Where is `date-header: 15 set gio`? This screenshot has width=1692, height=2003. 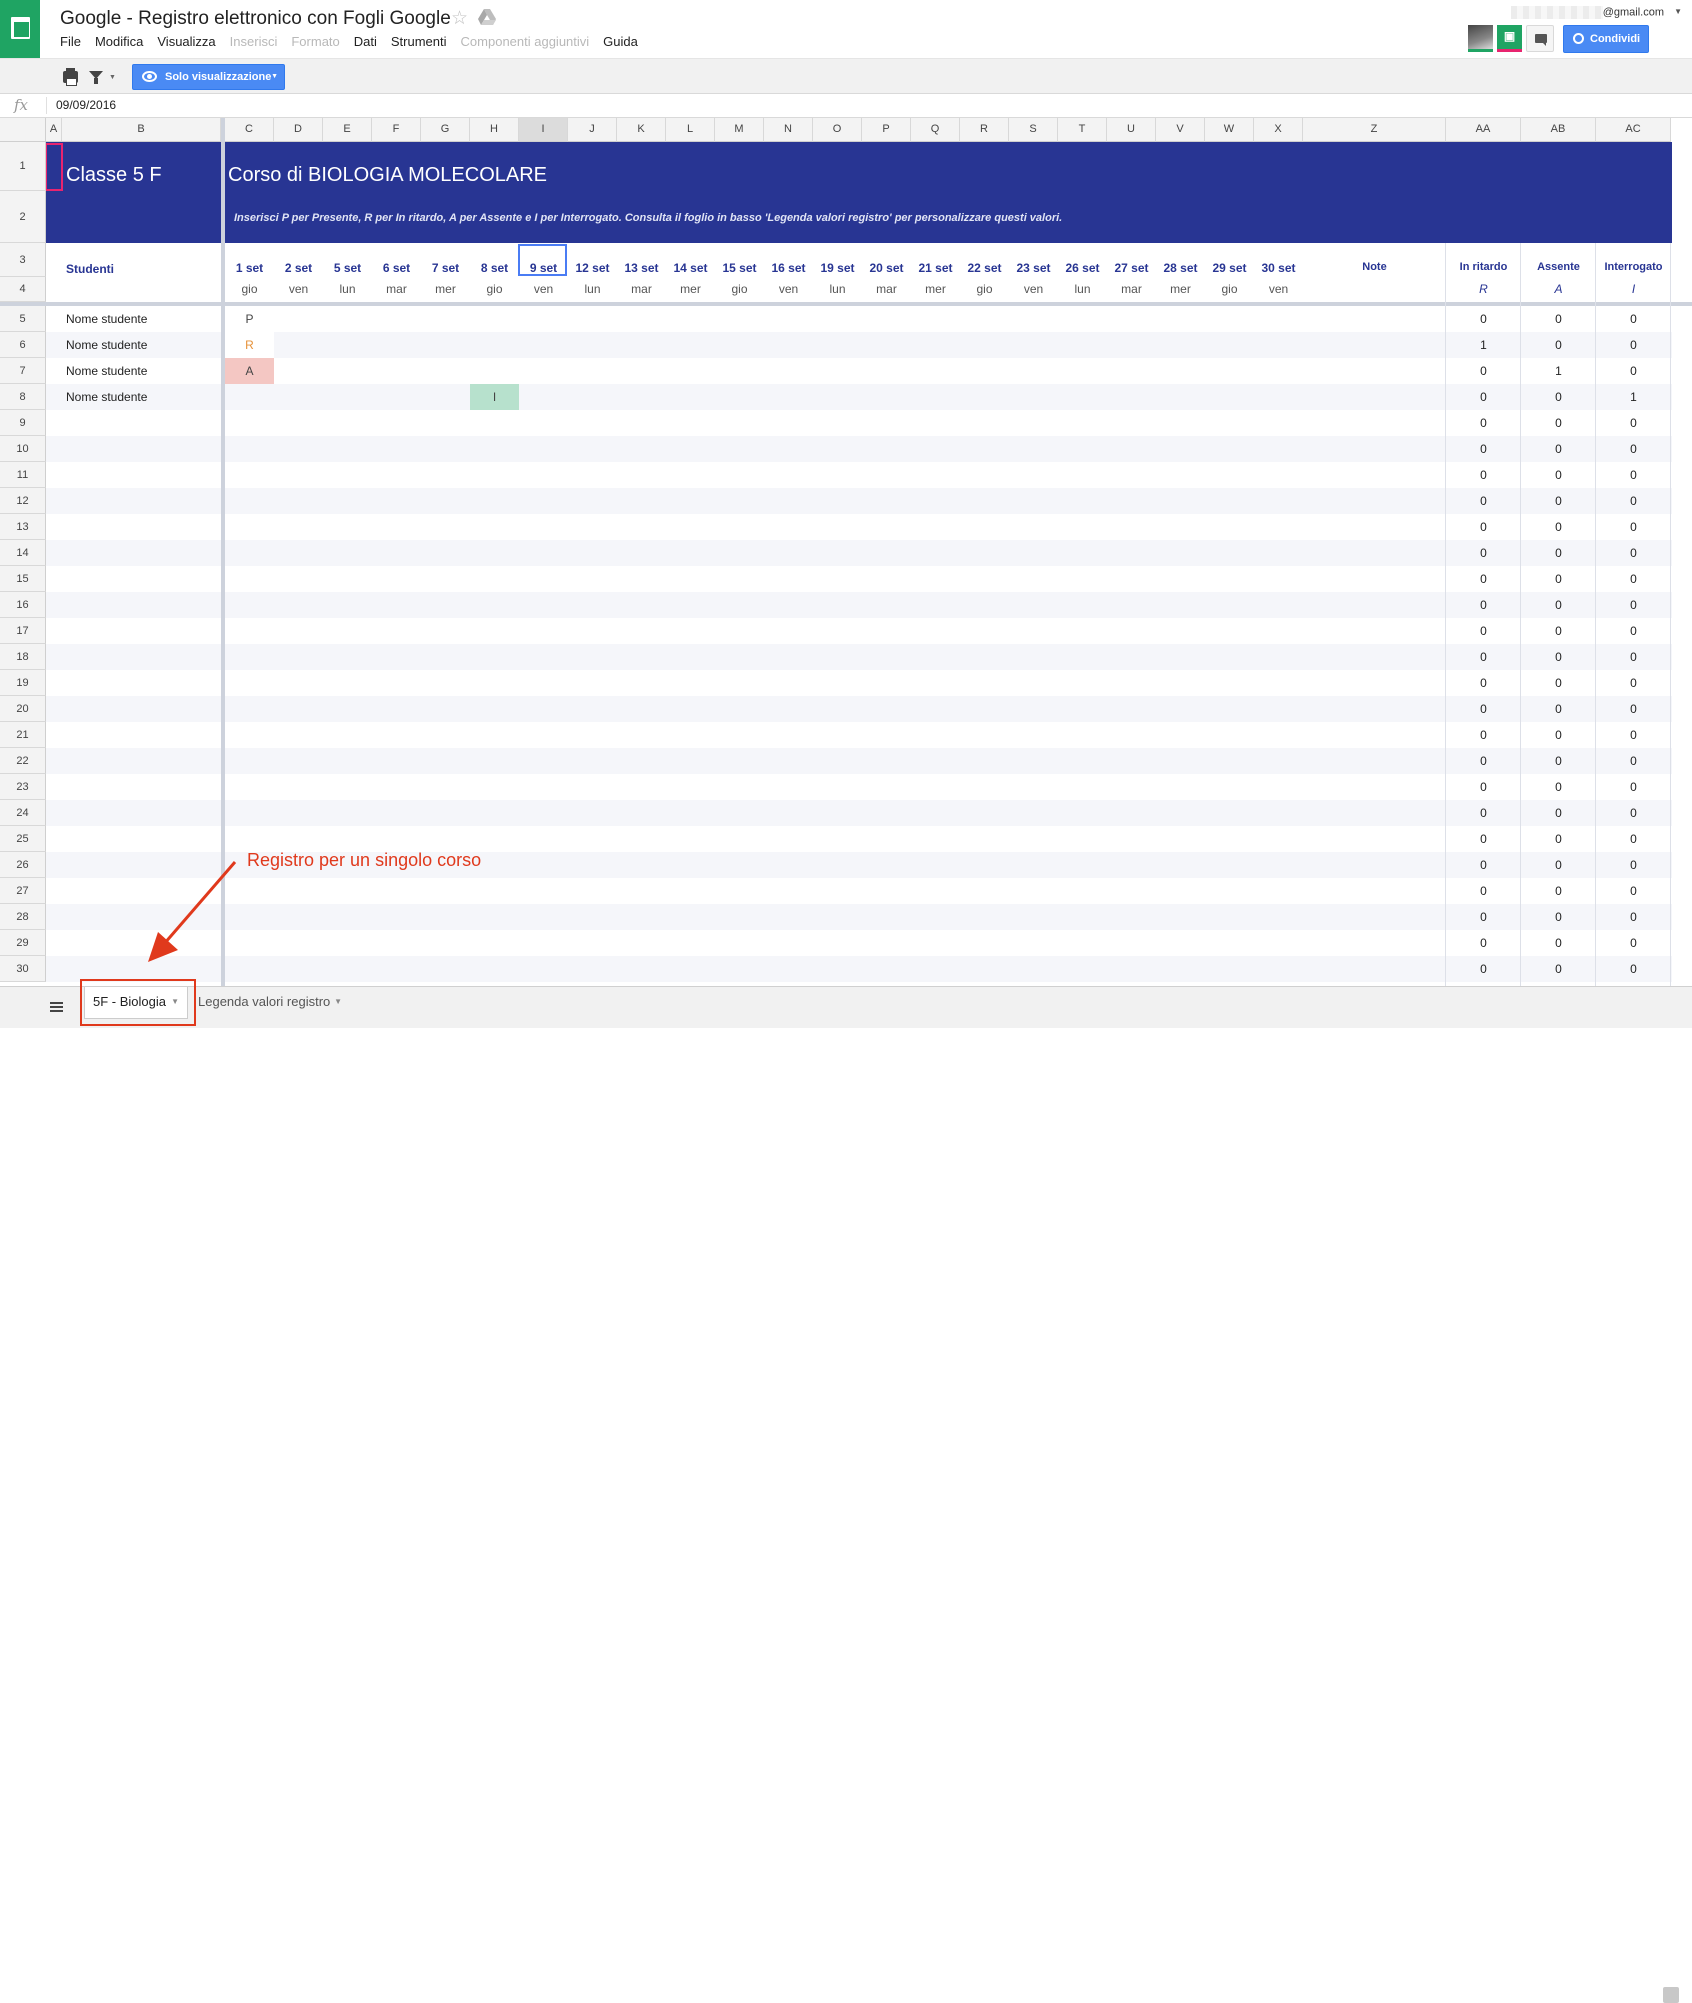 date-header: 15 set gio is located at coordinates (739, 272).